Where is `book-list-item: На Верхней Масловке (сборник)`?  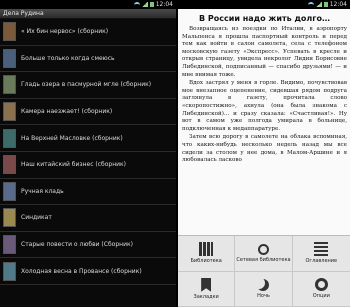
book-list-item: На Верхней Масловке (сборник) is located at coordinates (88, 138).